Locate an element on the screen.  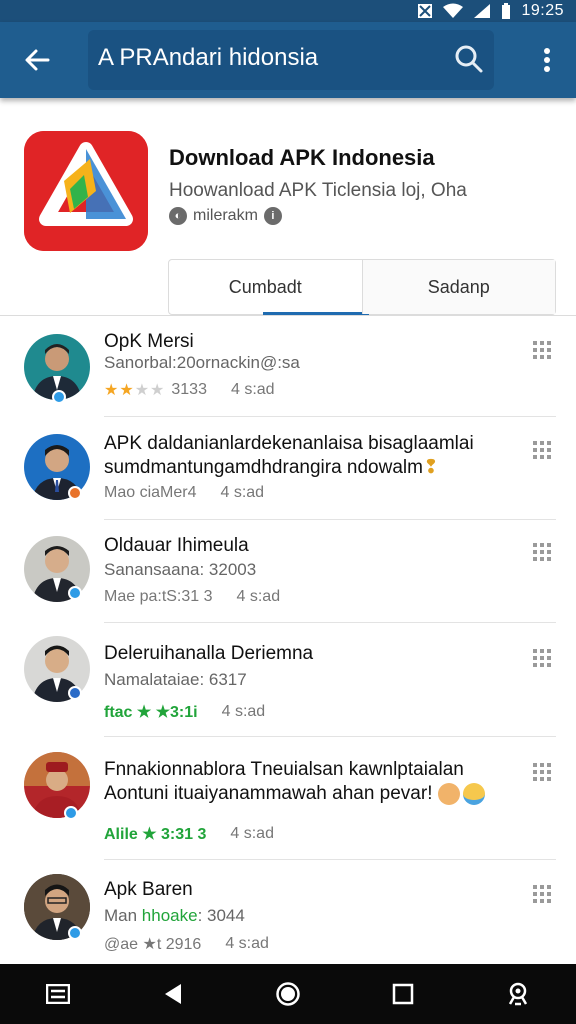
home-circle-icon is located at coordinates (288, 994).